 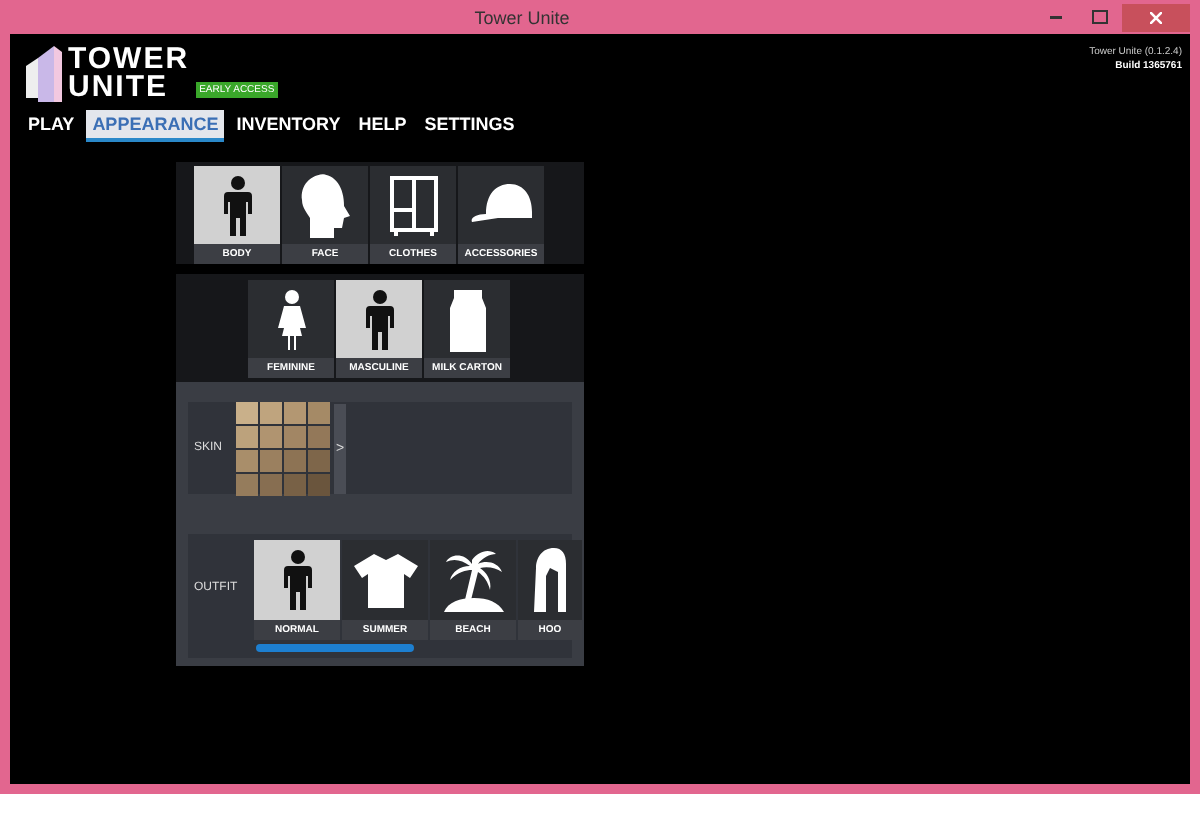 What do you see at coordinates (385, 580) in the screenshot?
I see `t-shirt-icon` at bounding box center [385, 580].